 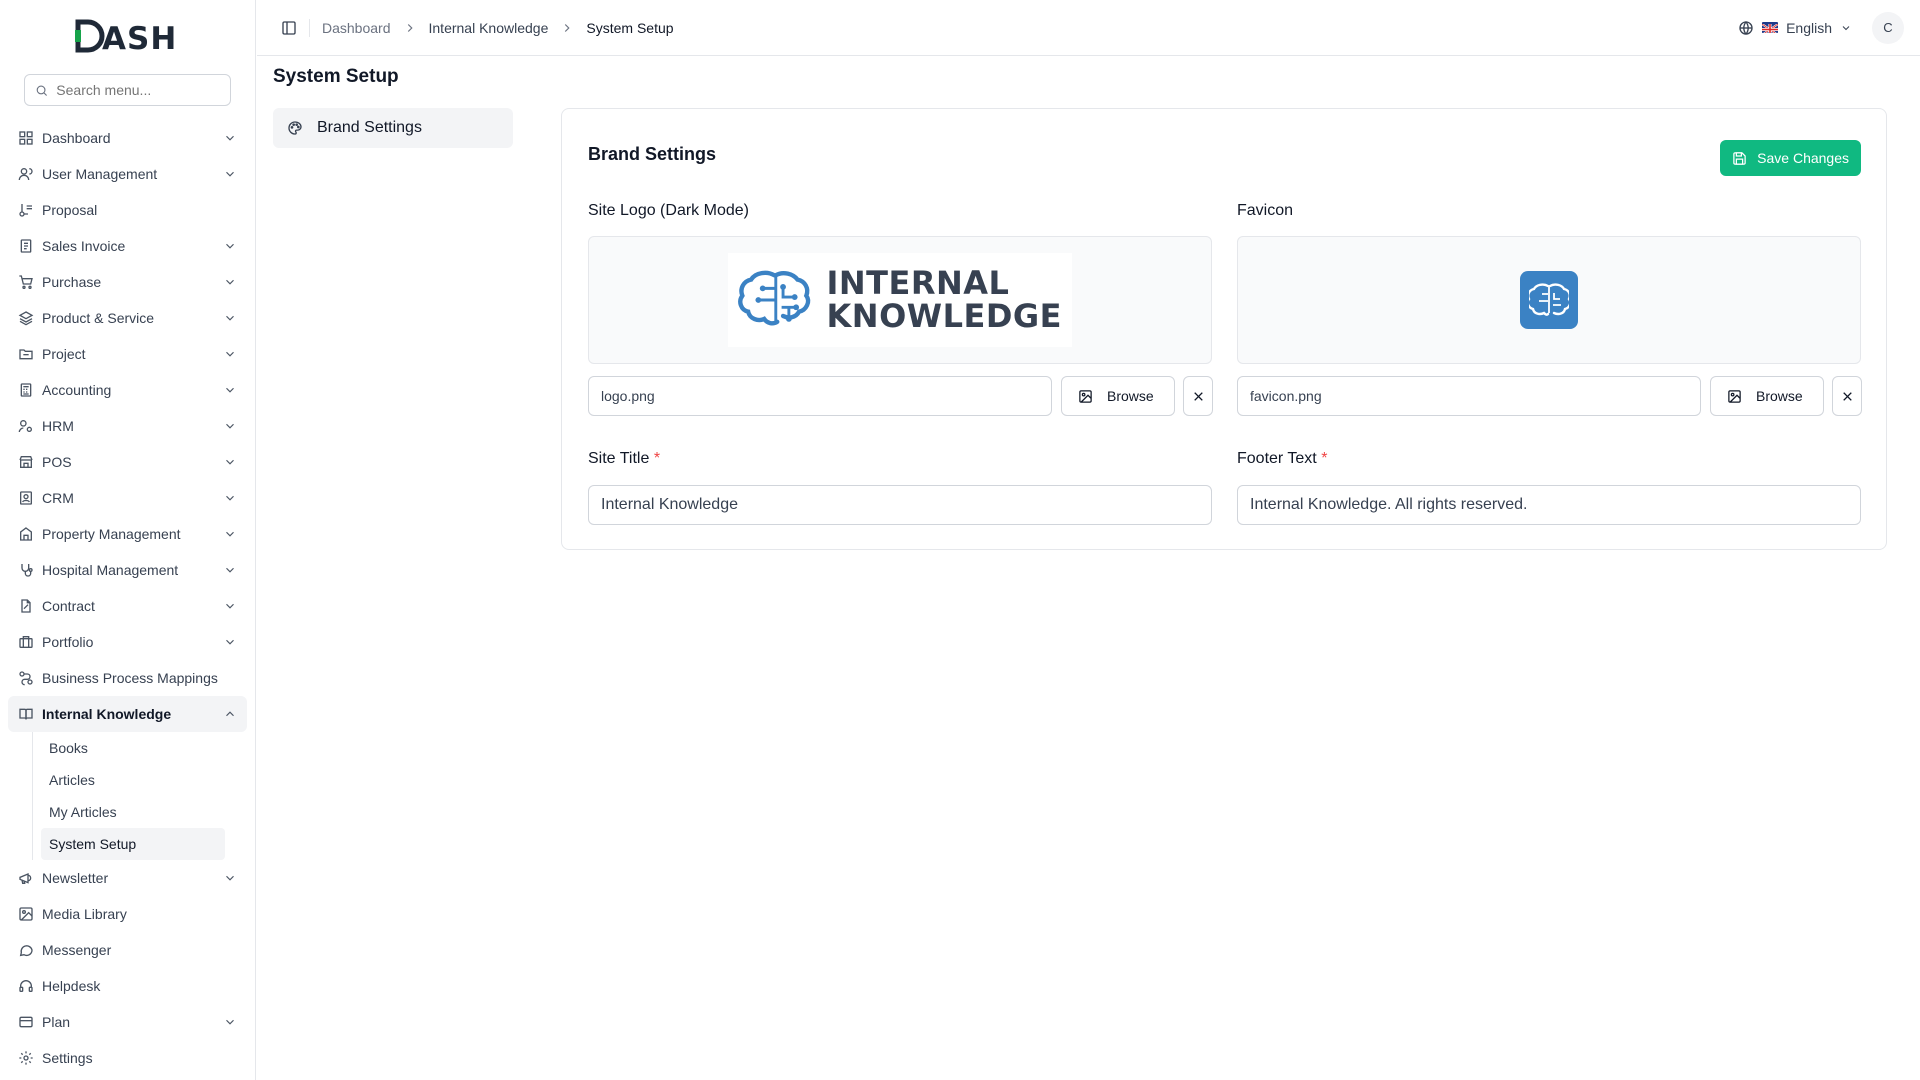 I want to click on footer-text-input: Internal Knowledge. All rights reserved., so click(x=1549, y=505).